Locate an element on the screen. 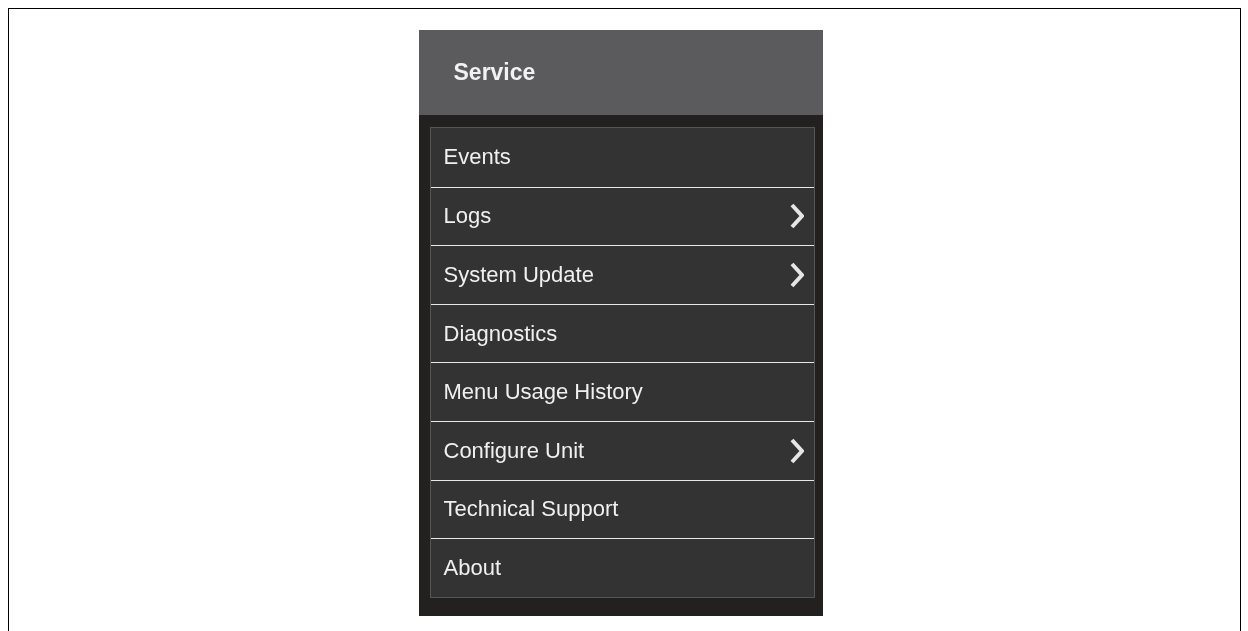 The image size is (1248, 631). menu-item: Menu Usage History is located at coordinates (622, 391).